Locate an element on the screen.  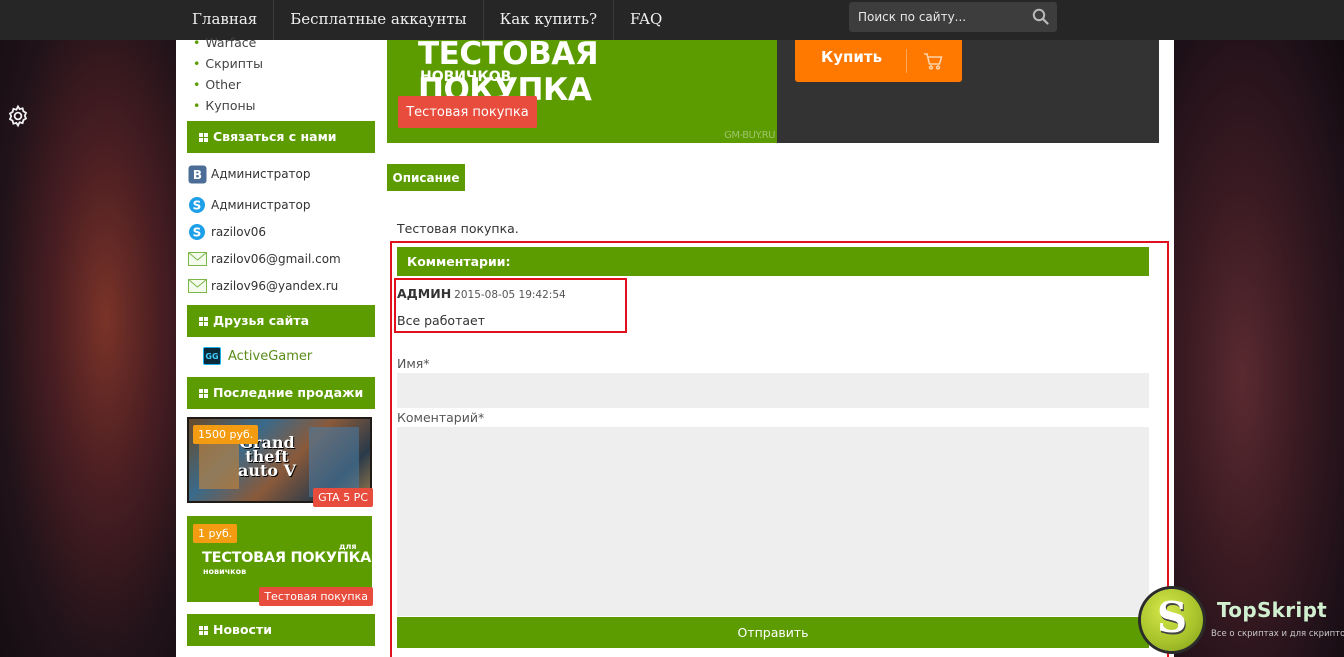
contact-item-vk: В Администратор is located at coordinates (249, 174).